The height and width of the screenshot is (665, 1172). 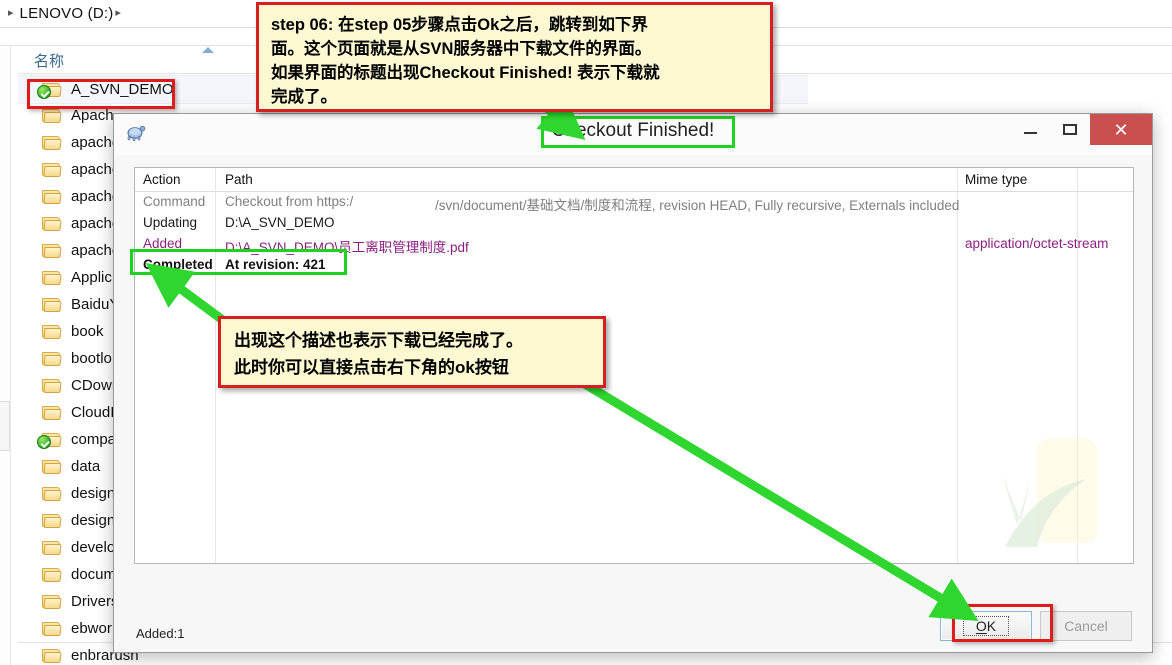 I want to click on file-name-label: ebwor, so click(x=91, y=628).